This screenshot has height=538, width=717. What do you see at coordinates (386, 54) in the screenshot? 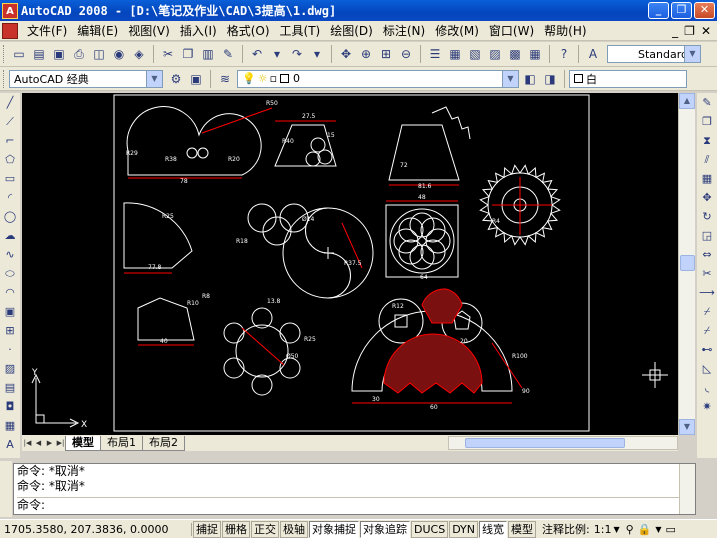
I see `zoom-window-icon: ⊞` at bounding box center [386, 54].